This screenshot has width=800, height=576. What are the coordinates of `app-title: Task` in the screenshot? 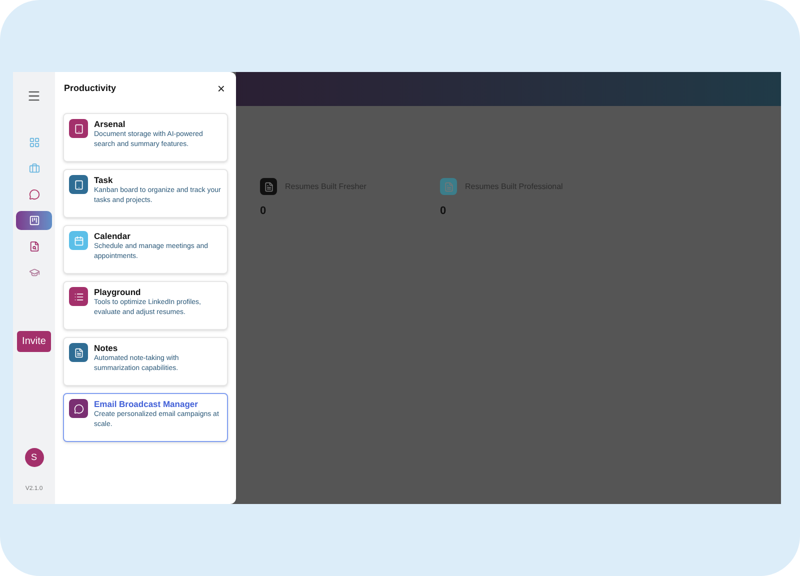 It's located at (104, 180).